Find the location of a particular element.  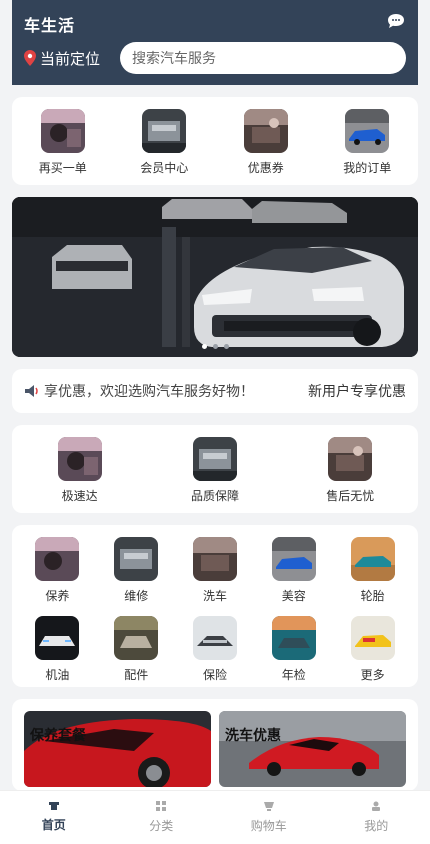

car-road-photo is located at coordinates (293, 638).